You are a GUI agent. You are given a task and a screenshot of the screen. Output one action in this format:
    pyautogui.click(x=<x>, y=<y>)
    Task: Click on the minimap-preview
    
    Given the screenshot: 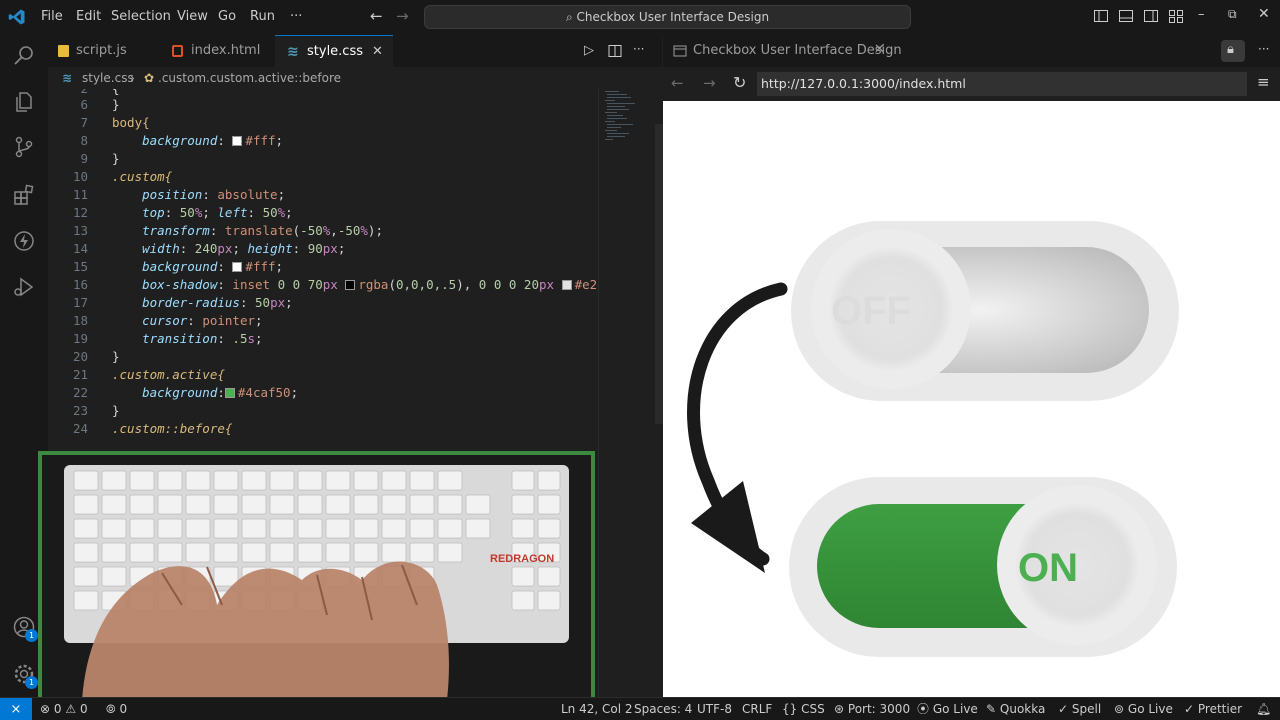 What is the action you would take?
    pyautogui.click(x=620, y=115)
    